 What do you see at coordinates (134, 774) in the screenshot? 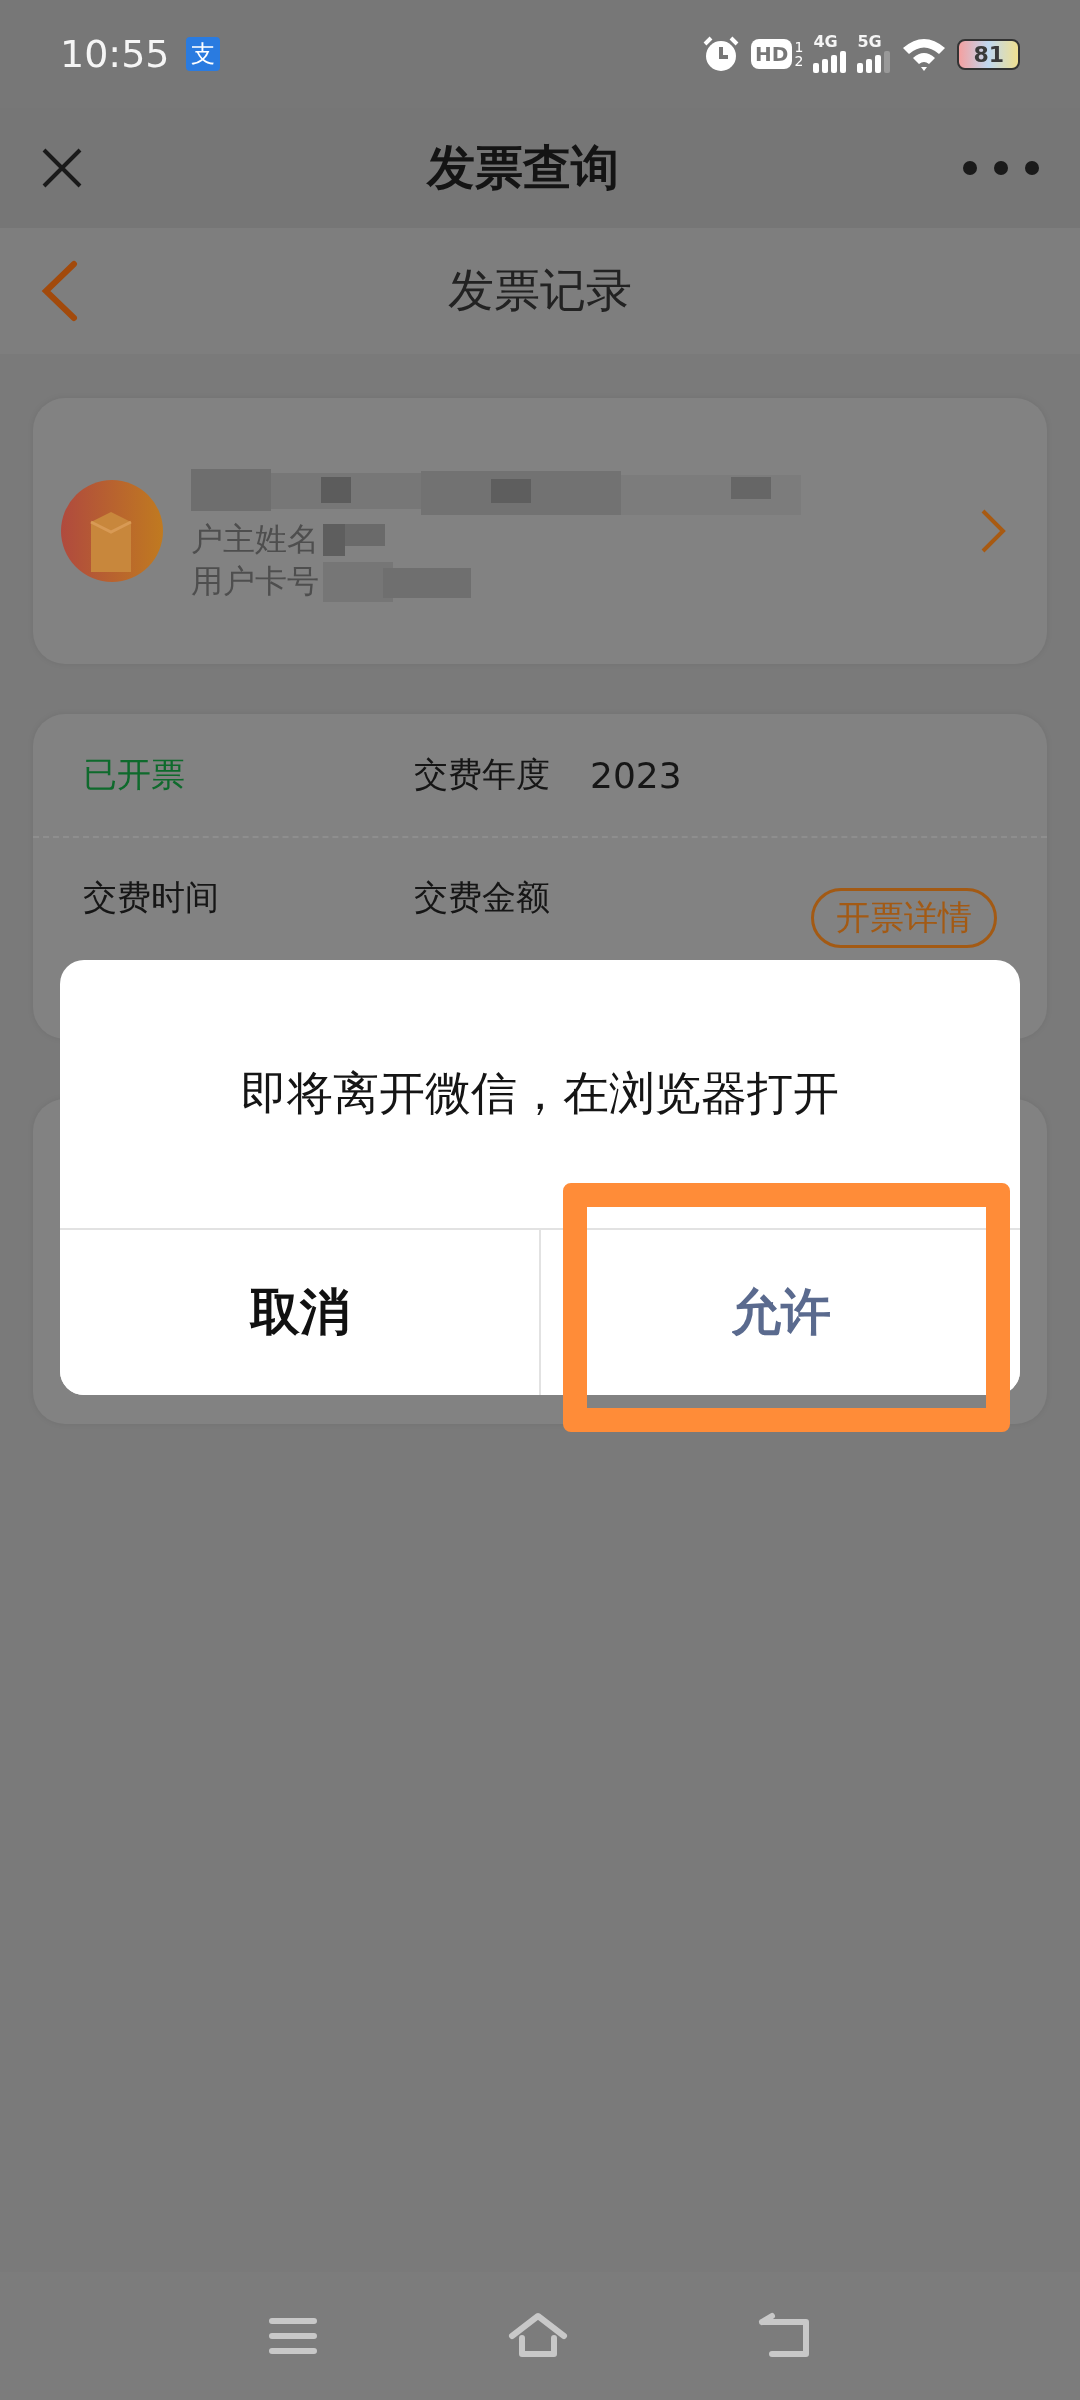
I see `invoice-status: 已开票` at bounding box center [134, 774].